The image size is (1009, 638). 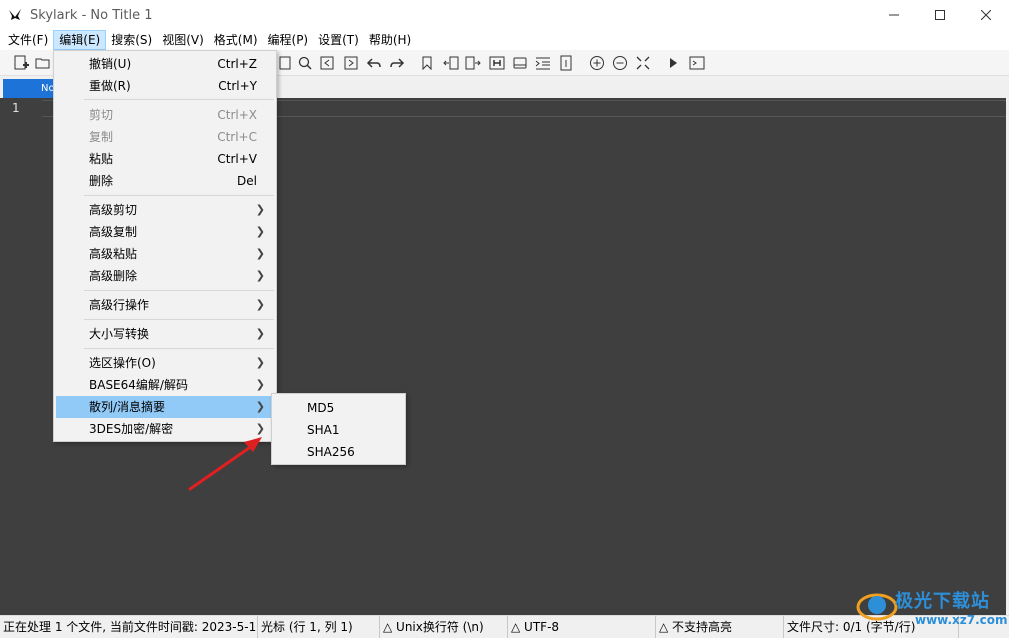 I want to click on menu-item-advanced-paste: 高级粘贴 ❯, so click(x=165, y=254).